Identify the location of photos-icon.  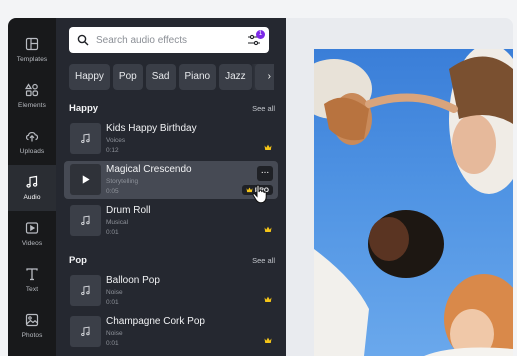
(32, 320).